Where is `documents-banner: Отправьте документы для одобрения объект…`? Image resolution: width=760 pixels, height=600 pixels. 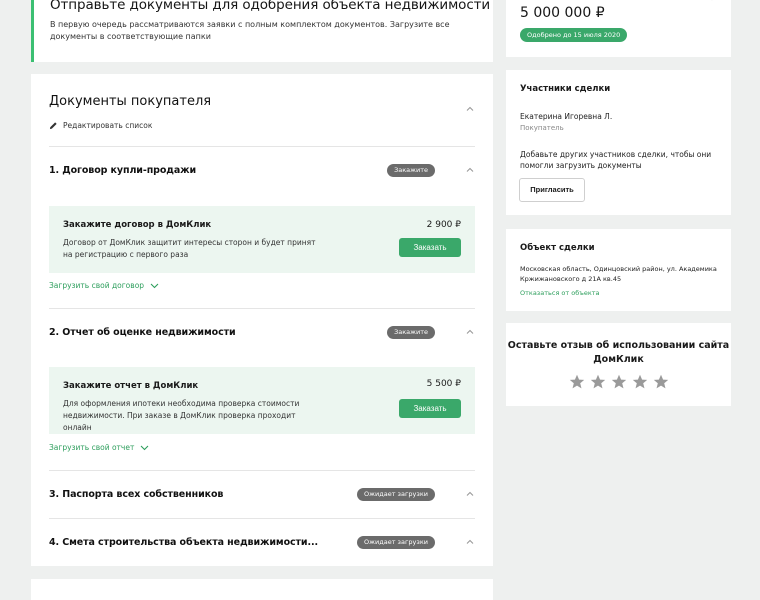
documents-banner: Отправьте документы для одобрения объект… is located at coordinates (262, 31).